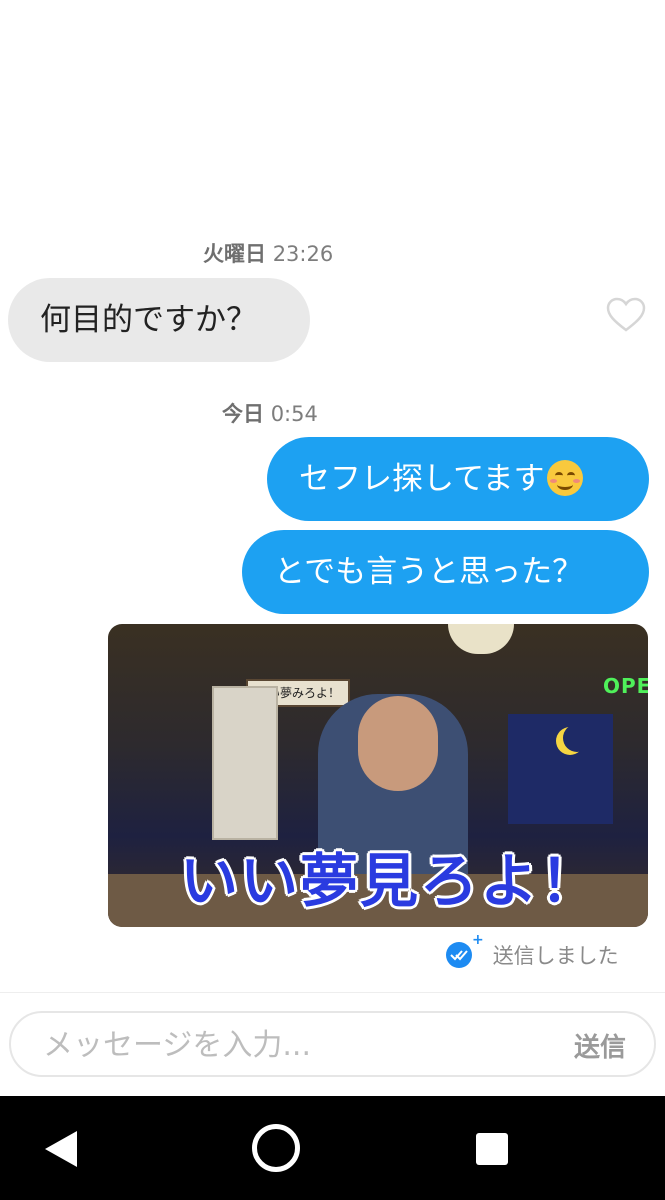 Image resolution: width=665 pixels, height=1200 pixels. What do you see at coordinates (278, 1045) in the screenshot?
I see `message-input` at bounding box center [278, 1045].